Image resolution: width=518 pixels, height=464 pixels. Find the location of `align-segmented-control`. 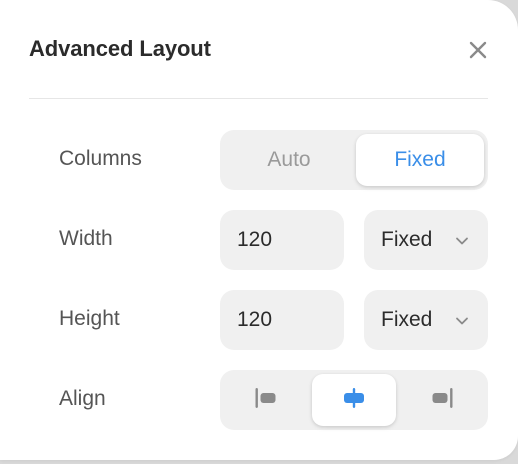

align-segmented-control is located at coordinates (354, 400).